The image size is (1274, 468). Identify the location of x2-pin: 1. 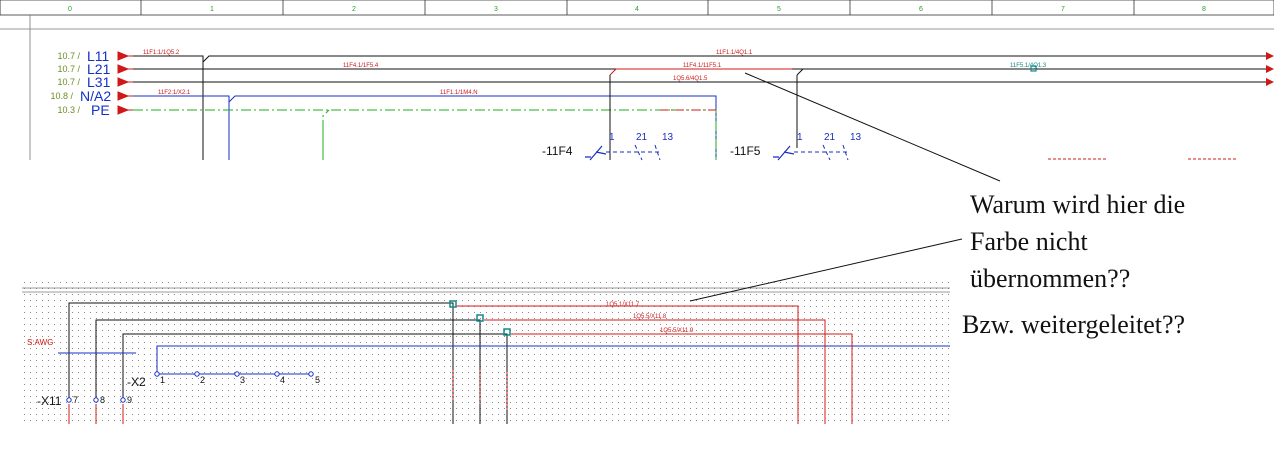
(162, 380).